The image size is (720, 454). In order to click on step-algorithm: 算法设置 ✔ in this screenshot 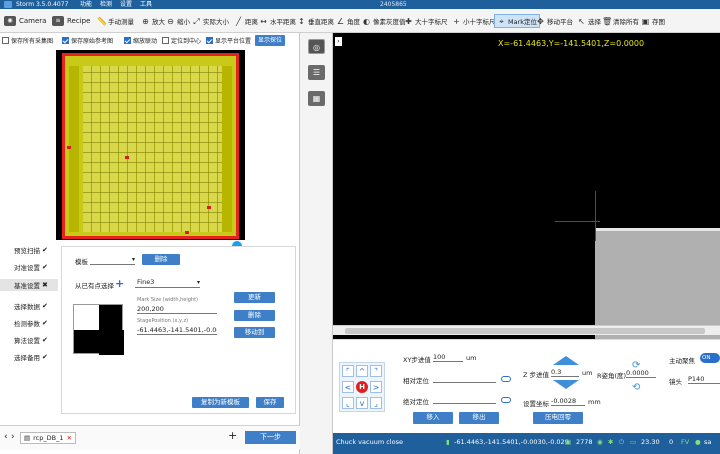, I will do `click(31, 340)`.